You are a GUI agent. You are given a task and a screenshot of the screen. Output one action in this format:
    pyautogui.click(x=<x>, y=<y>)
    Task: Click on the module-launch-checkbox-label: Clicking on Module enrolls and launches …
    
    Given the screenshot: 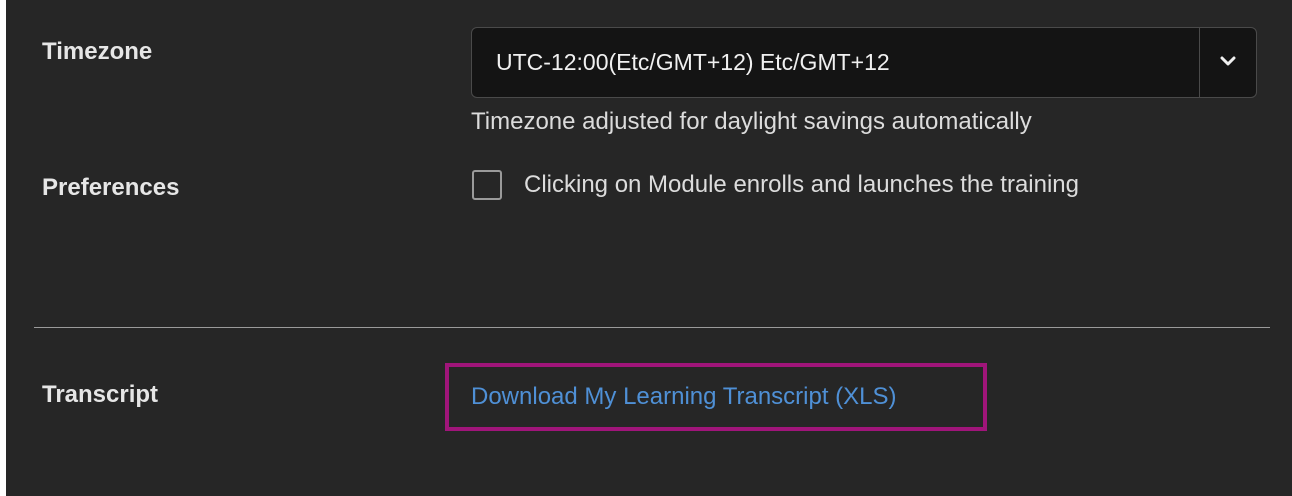 What is the action you would take?
    pyautogui.click(x=801, y=185)
    